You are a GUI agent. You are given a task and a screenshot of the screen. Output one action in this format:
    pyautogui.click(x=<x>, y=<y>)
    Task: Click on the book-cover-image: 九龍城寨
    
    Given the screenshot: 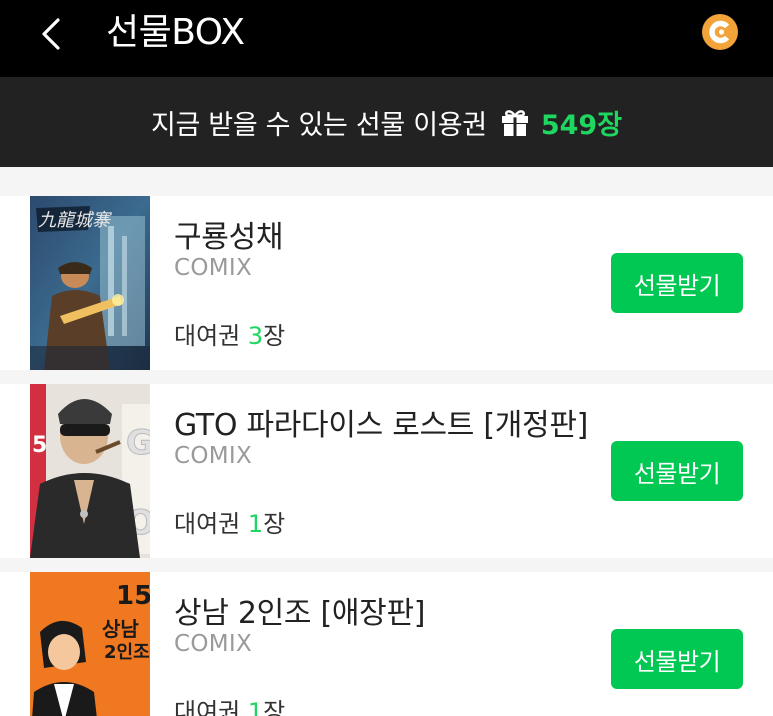 What is the action you would take?
    pyautogui.click(x=90, y=283)
    